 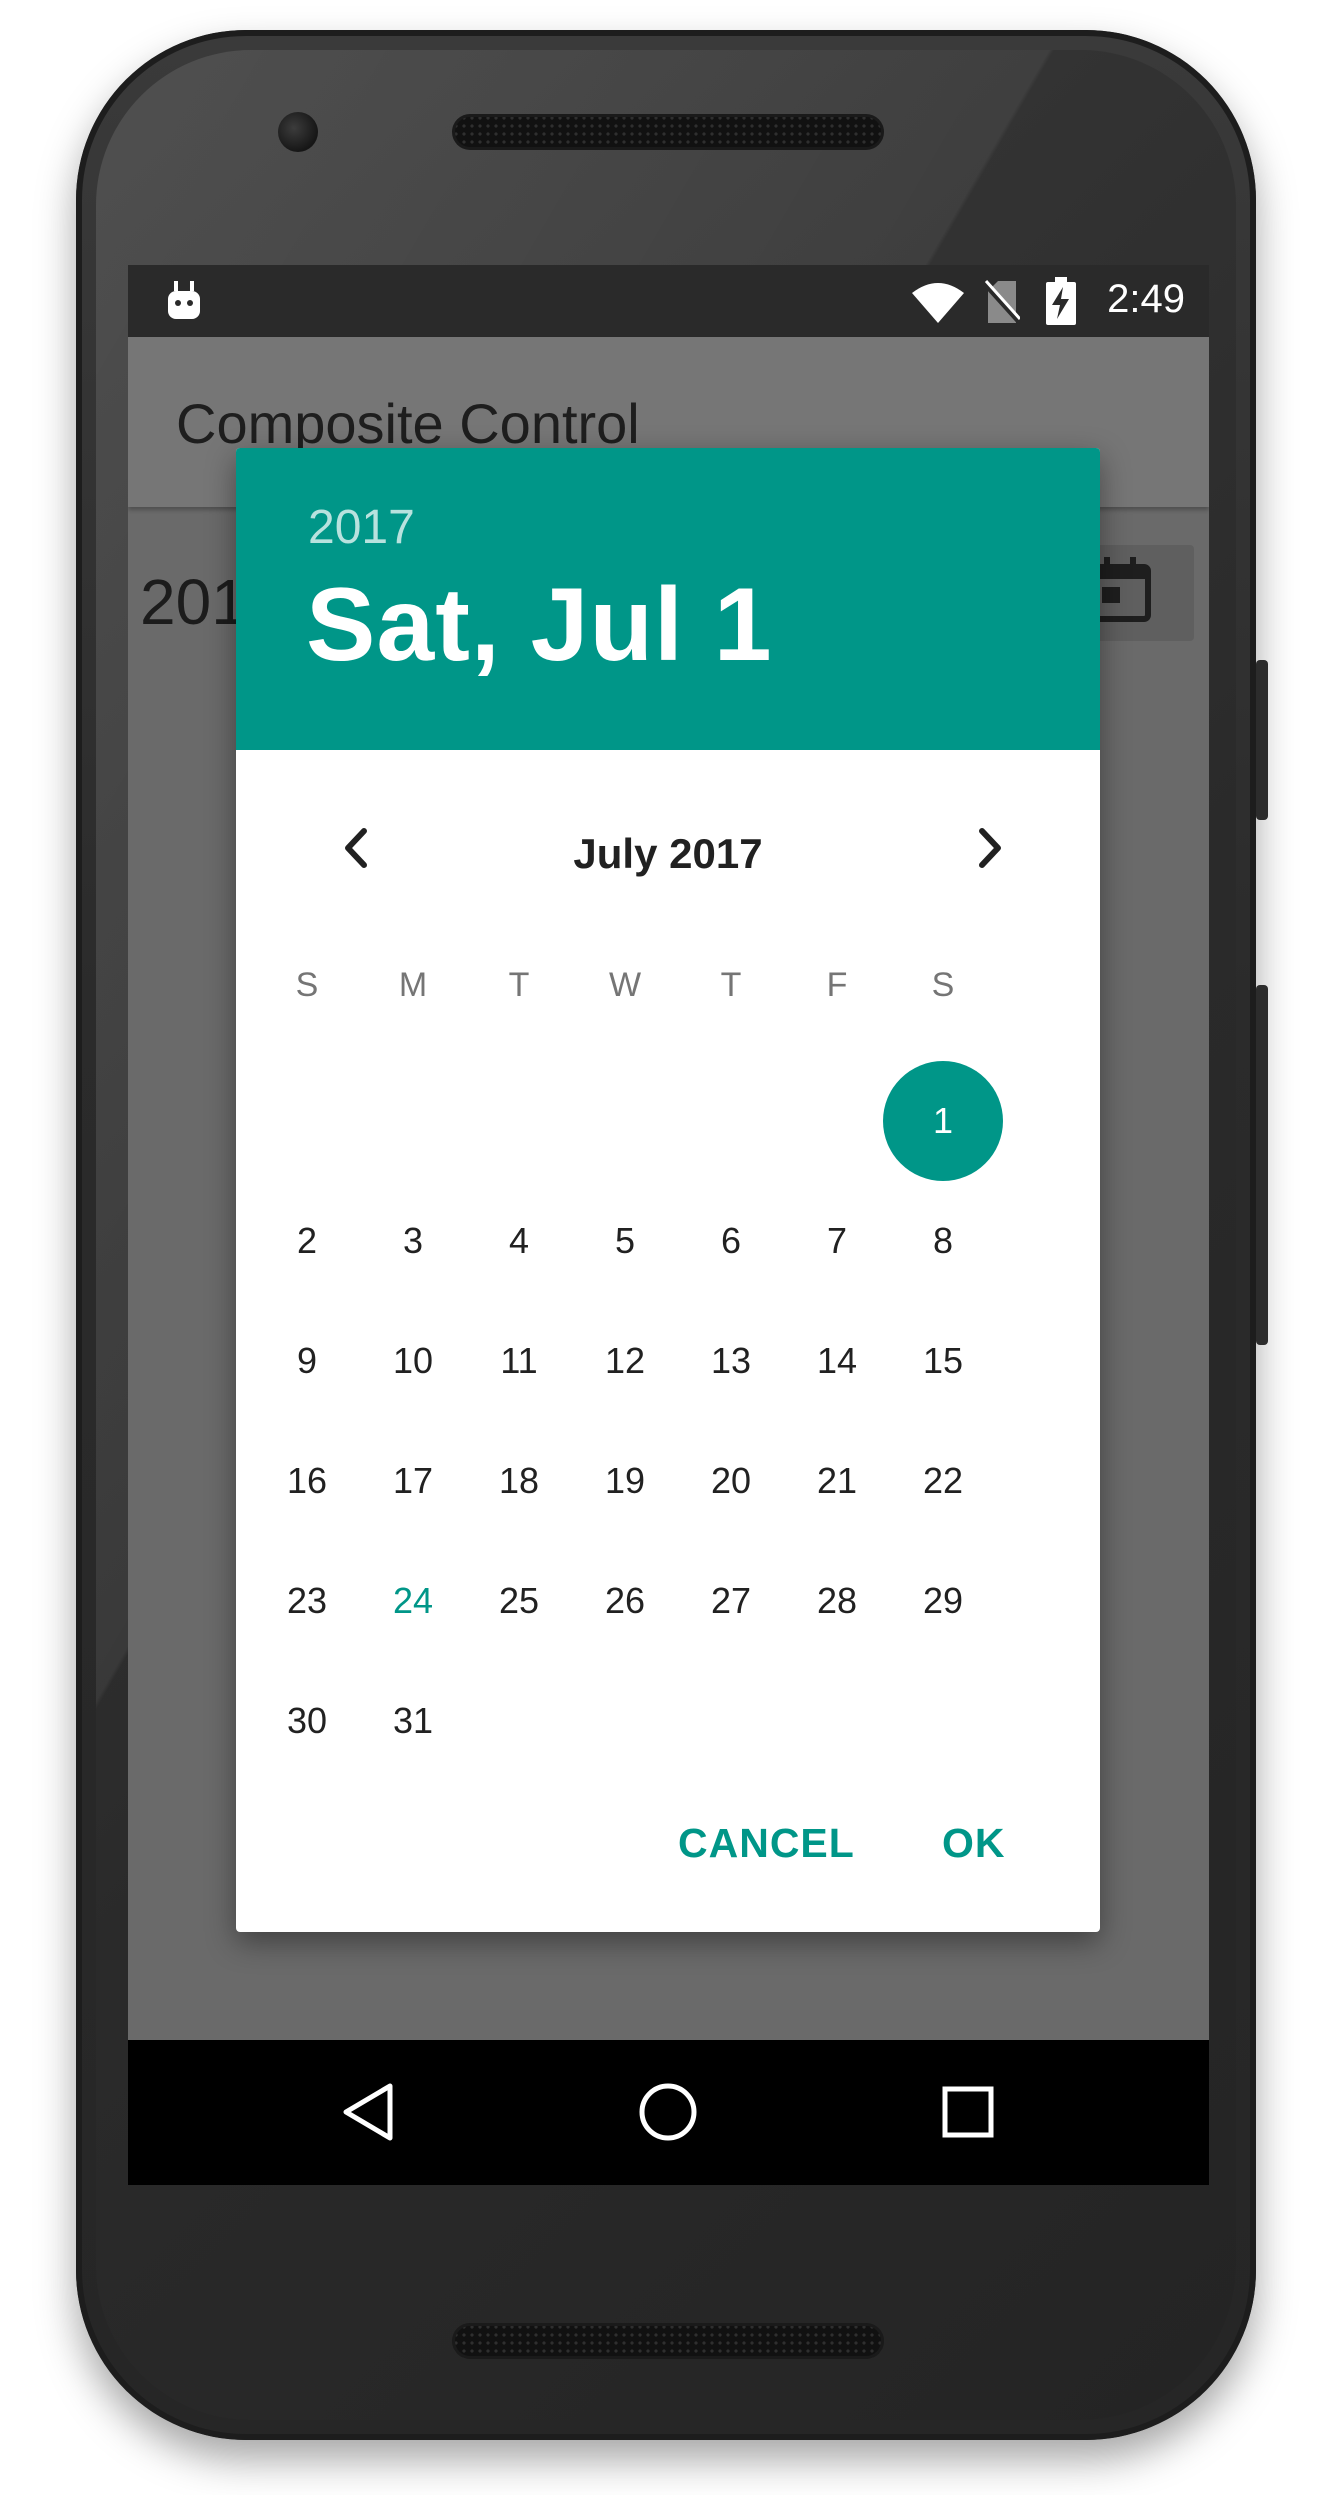 I want to click on weekday-label: M, so click(x=413, y=985).